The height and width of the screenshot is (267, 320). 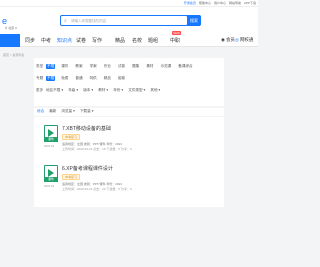 I want to click on filter-dropdown: 其他 ▾, so click(x=155, y=90).